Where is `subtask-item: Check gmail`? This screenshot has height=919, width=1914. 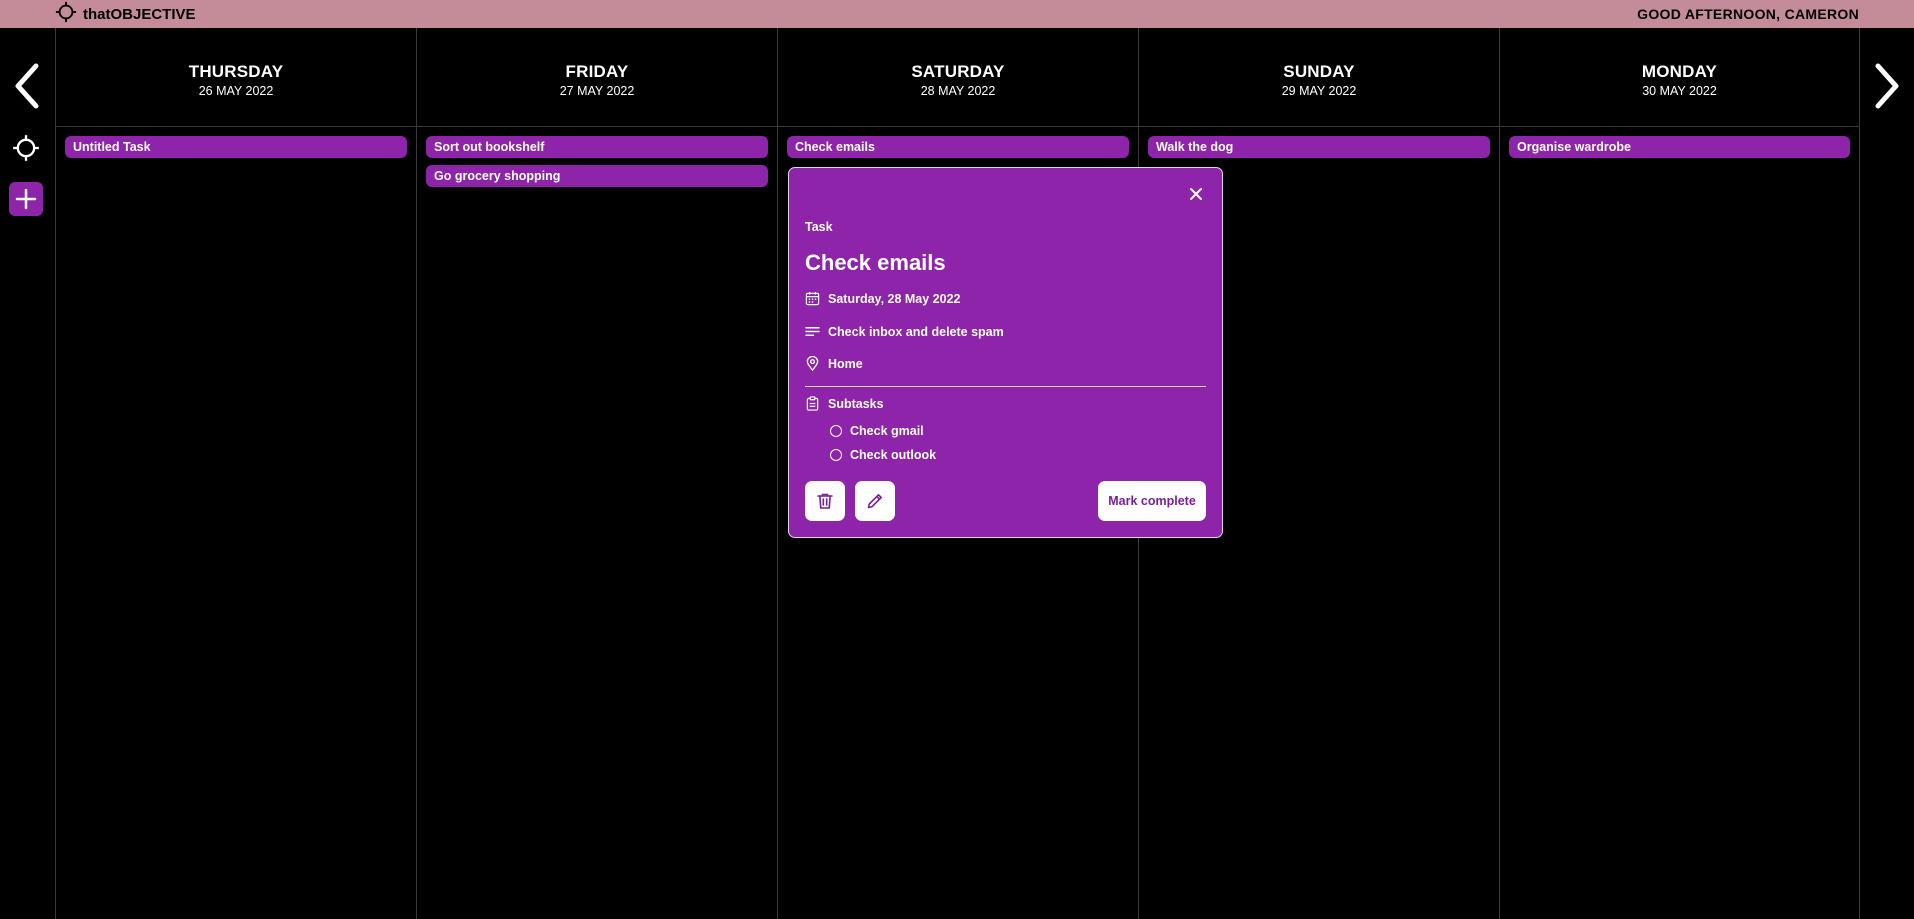
subtask-item: Check gmail is located at coordinates (877, 431).